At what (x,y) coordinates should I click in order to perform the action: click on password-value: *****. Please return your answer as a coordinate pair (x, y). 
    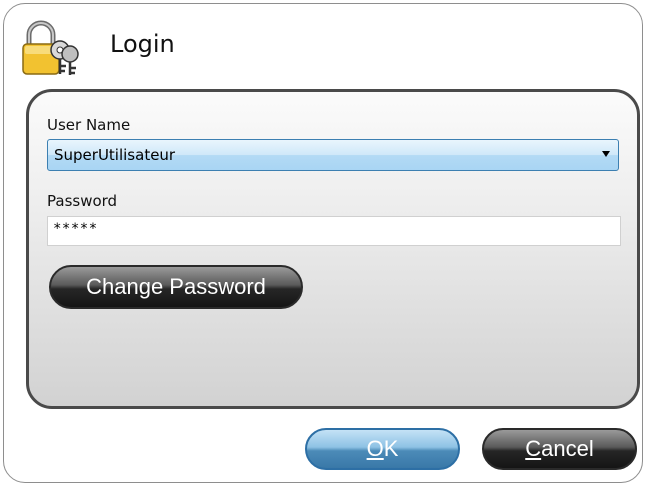
    Looking at the image, I should click on (75, 229).